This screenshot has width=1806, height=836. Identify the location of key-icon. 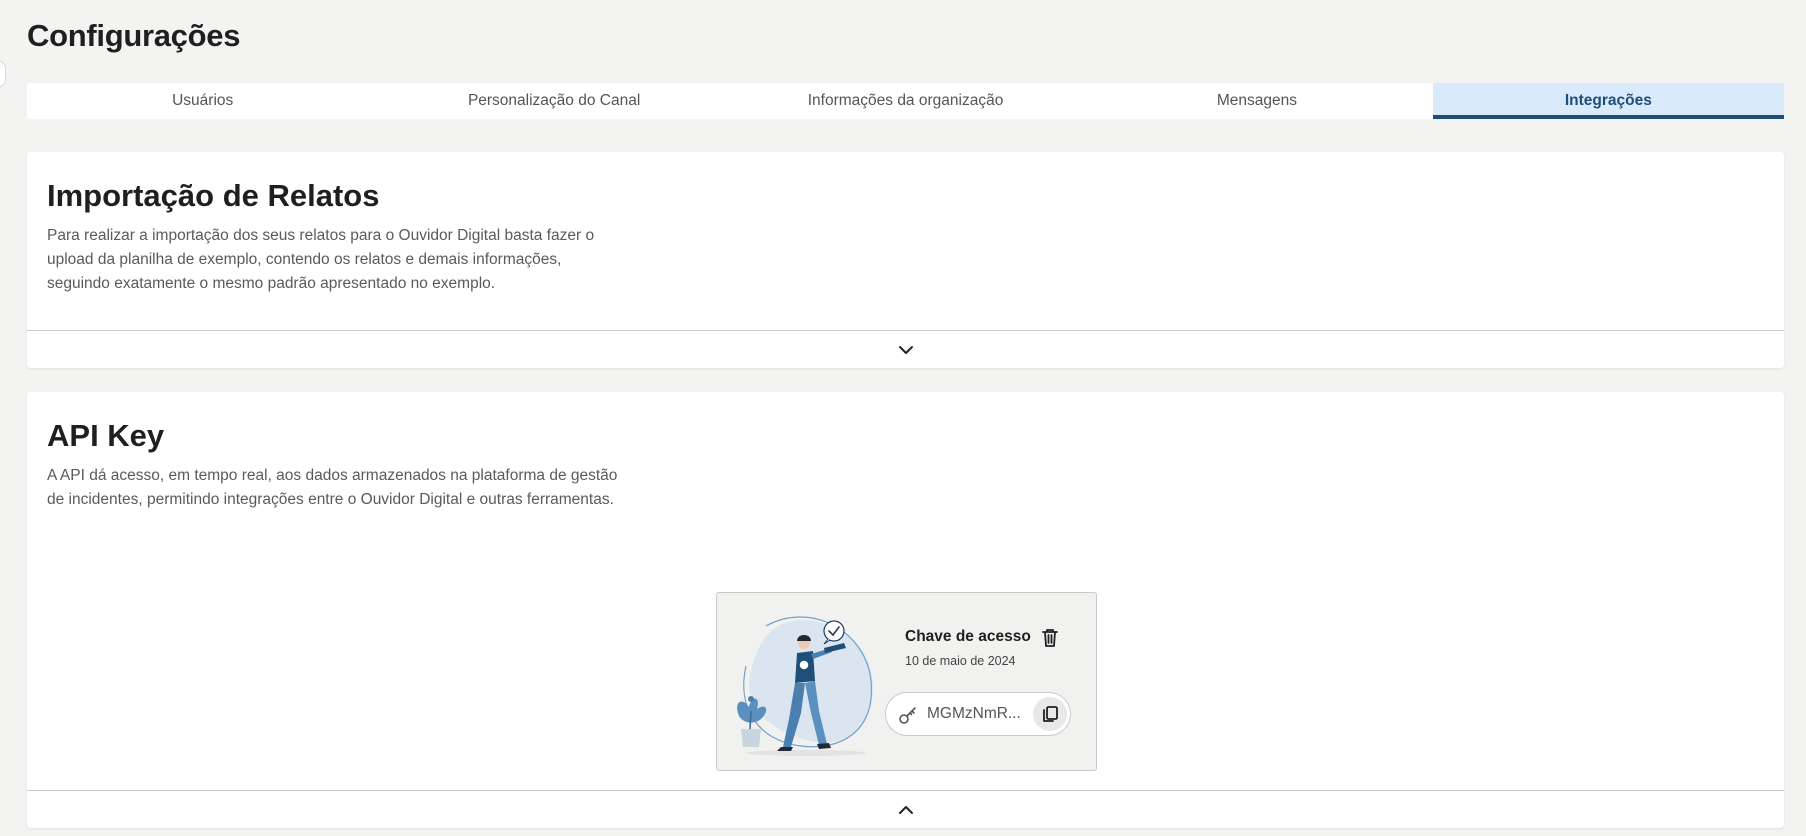
(907, 715).